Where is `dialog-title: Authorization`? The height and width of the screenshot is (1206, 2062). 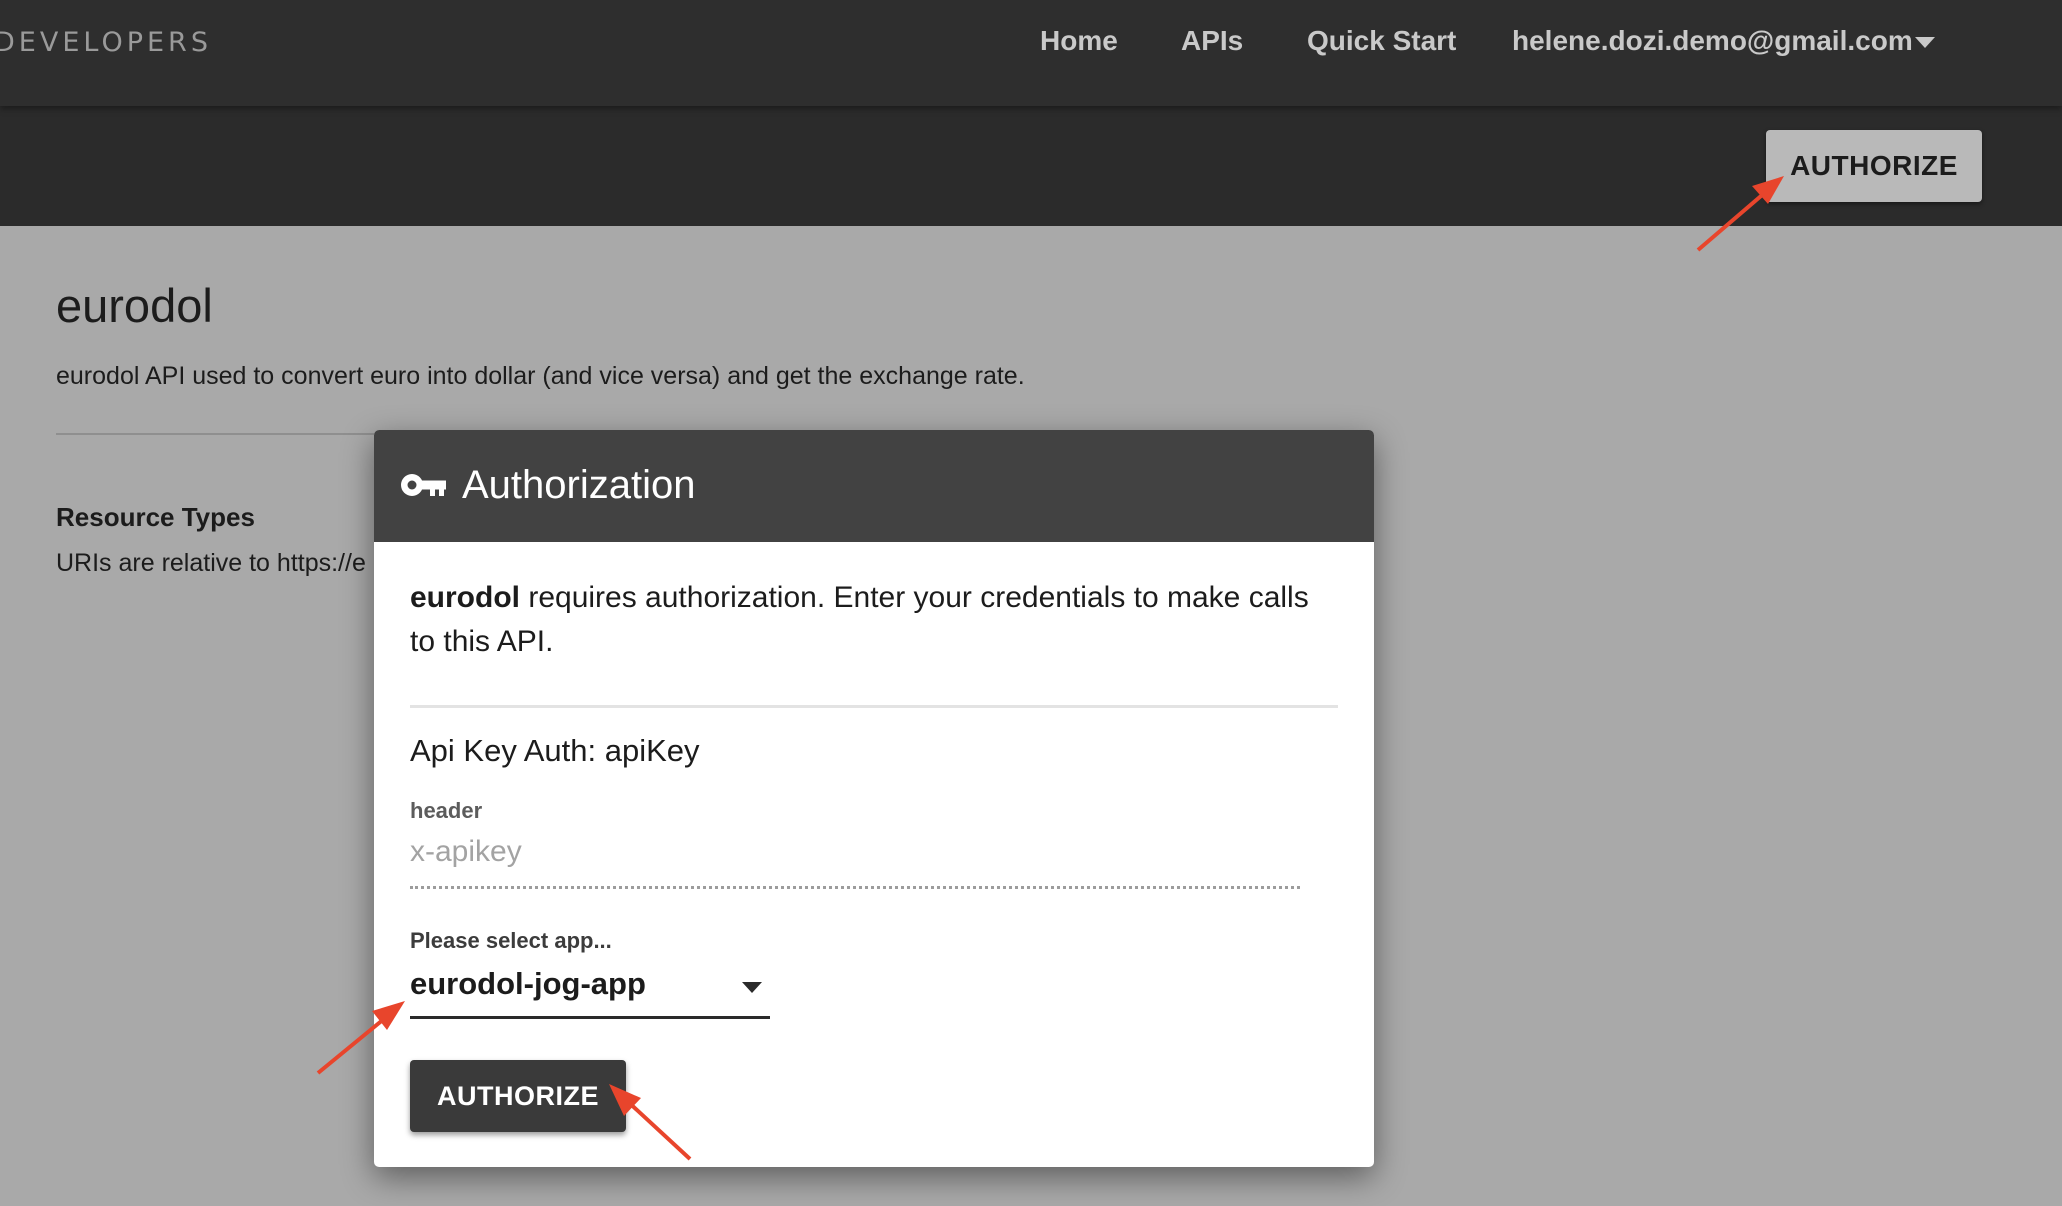
dialog-title: Authorization is located at coordinates (579, 485).